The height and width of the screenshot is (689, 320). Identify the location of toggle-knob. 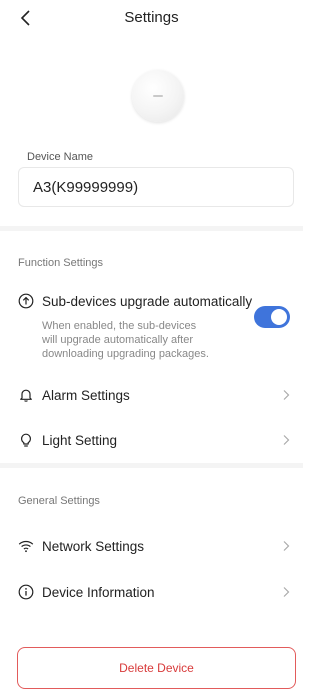
(279, 317).